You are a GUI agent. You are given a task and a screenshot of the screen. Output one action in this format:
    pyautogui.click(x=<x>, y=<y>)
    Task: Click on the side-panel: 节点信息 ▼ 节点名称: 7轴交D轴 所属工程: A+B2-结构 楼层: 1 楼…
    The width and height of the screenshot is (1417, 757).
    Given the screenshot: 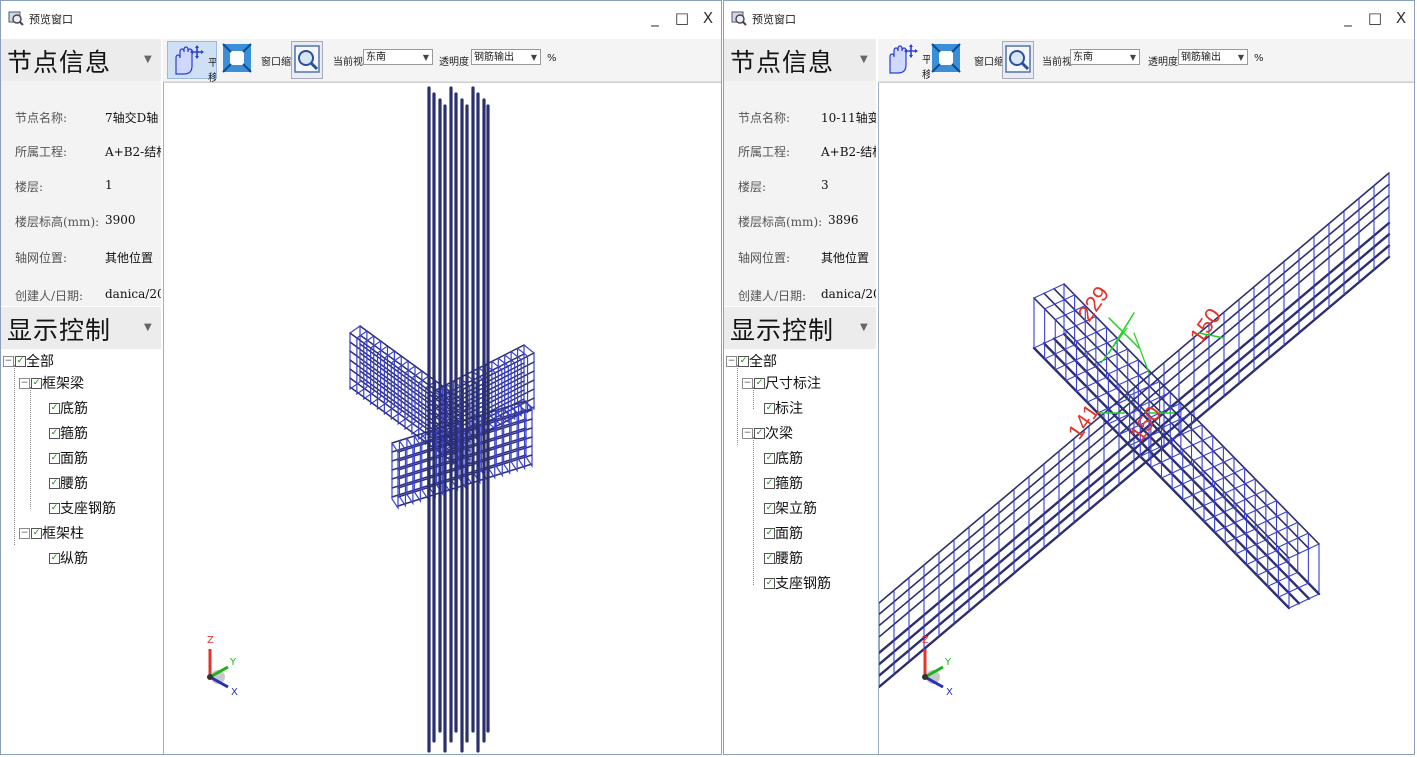 What is the action you would take?
    pyautogui.click(x=81, y=396)
    